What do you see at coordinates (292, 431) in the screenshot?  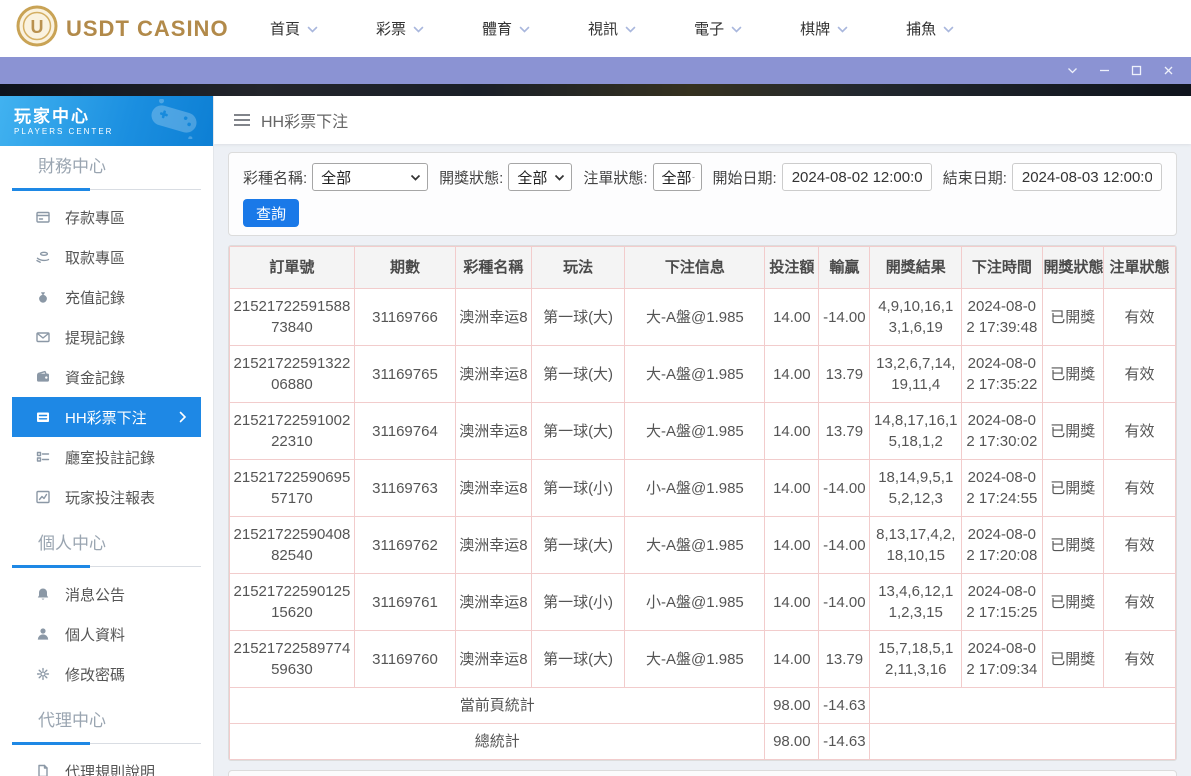 I see `order-id-cell: 2152172259100222310` at bounding box center [292, 431].